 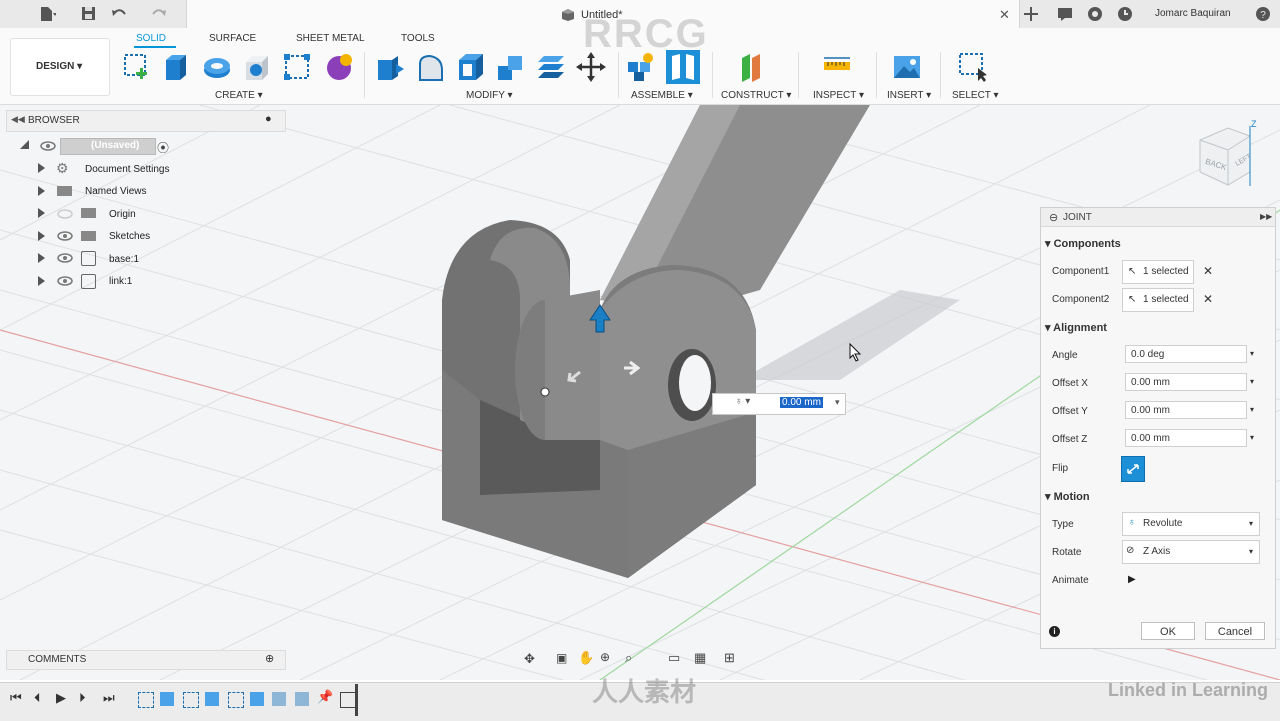 I want to click on activate-radio-icon: ⦿, so click(x=163, y=147).